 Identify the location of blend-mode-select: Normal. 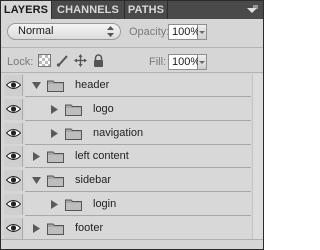
(64, 31).